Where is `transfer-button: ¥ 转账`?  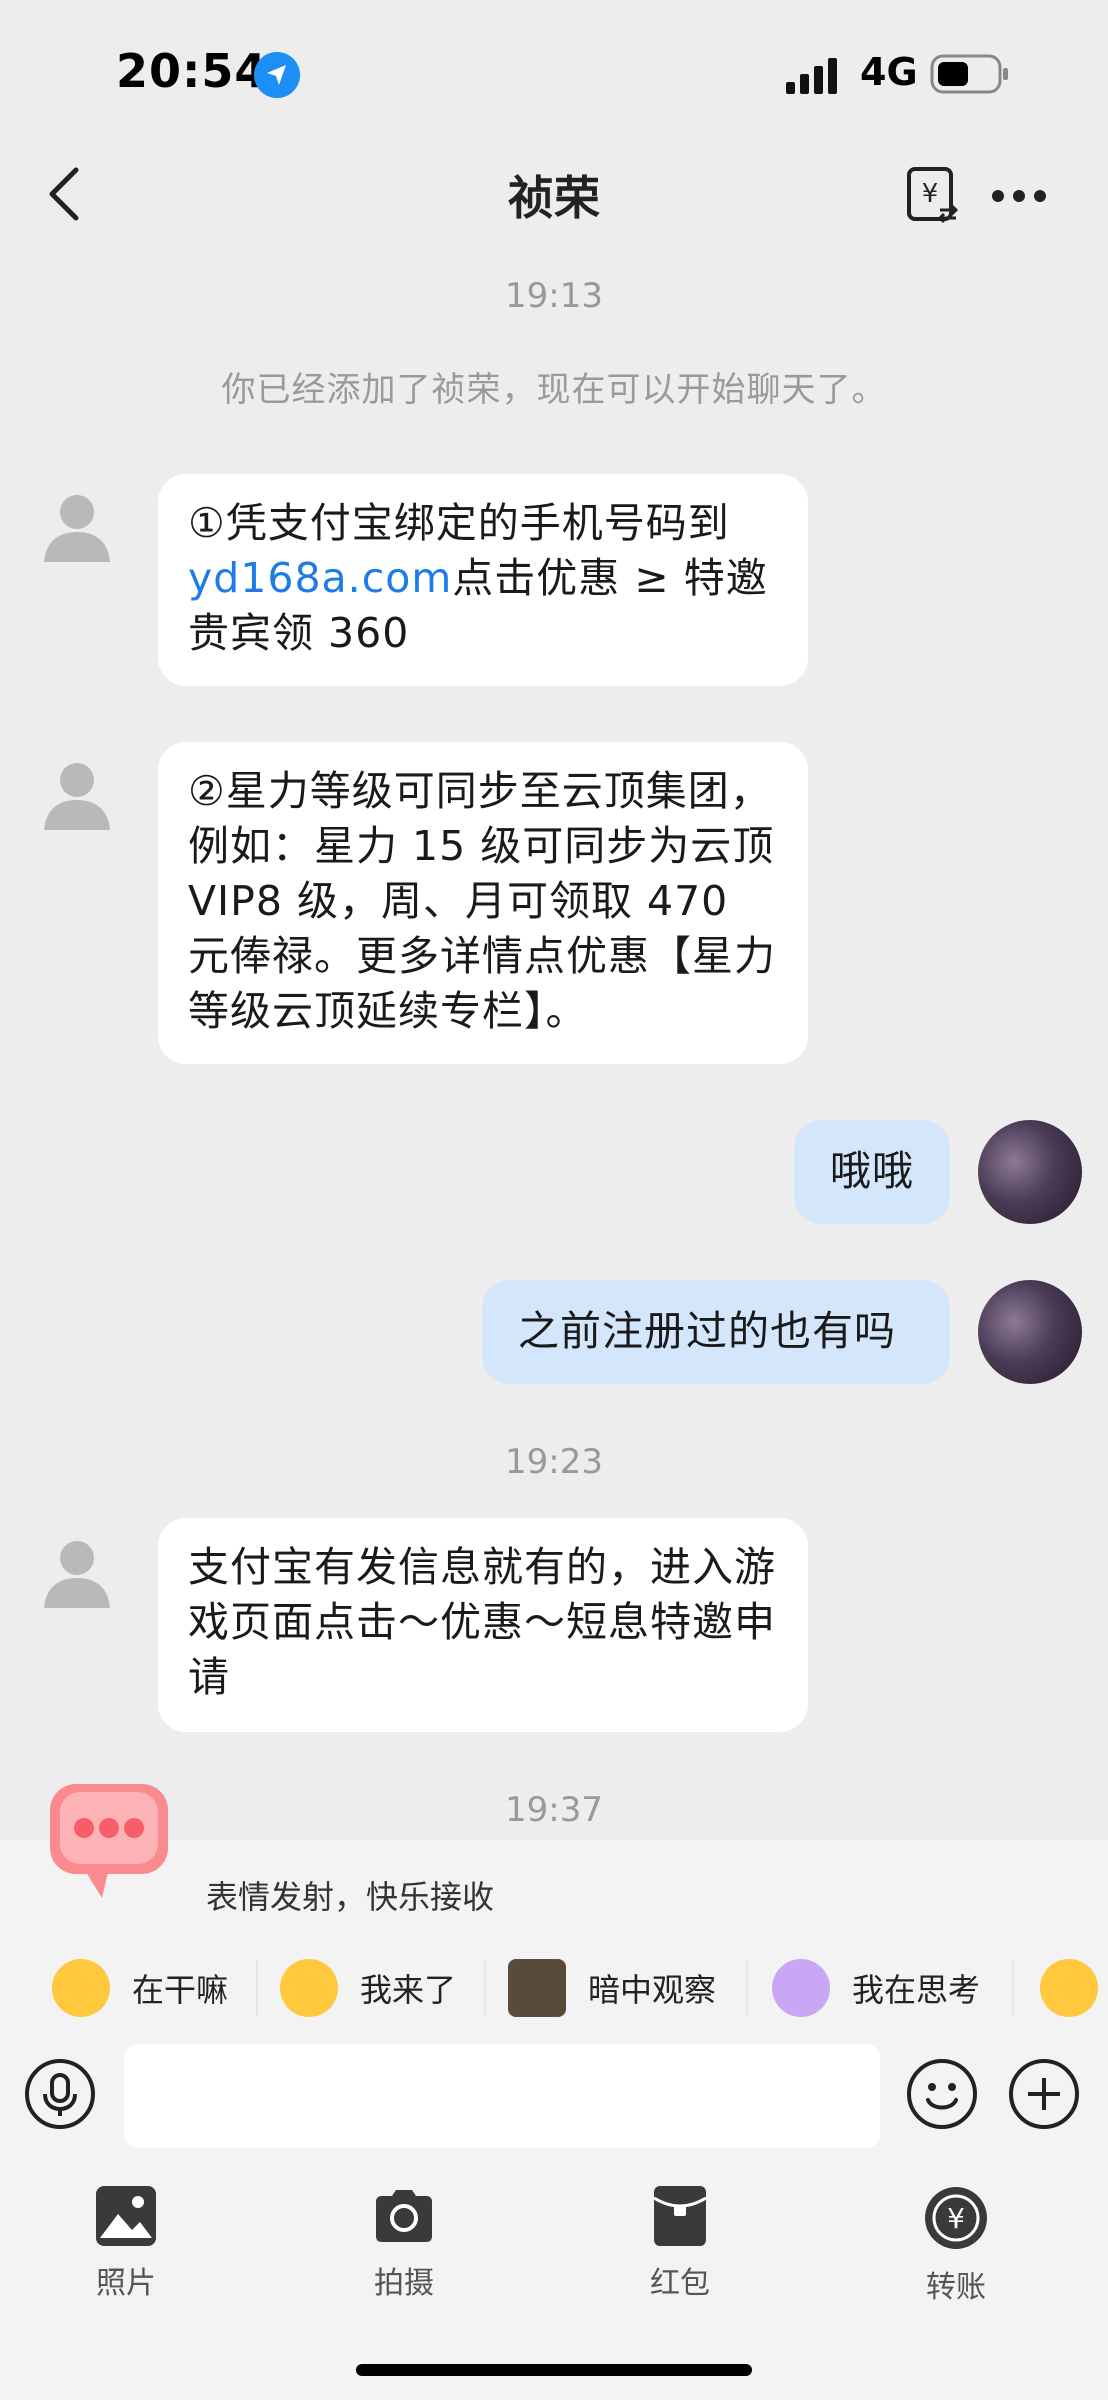 transfer-button: ¥ 转账 is located at coordinates (956, 2245).